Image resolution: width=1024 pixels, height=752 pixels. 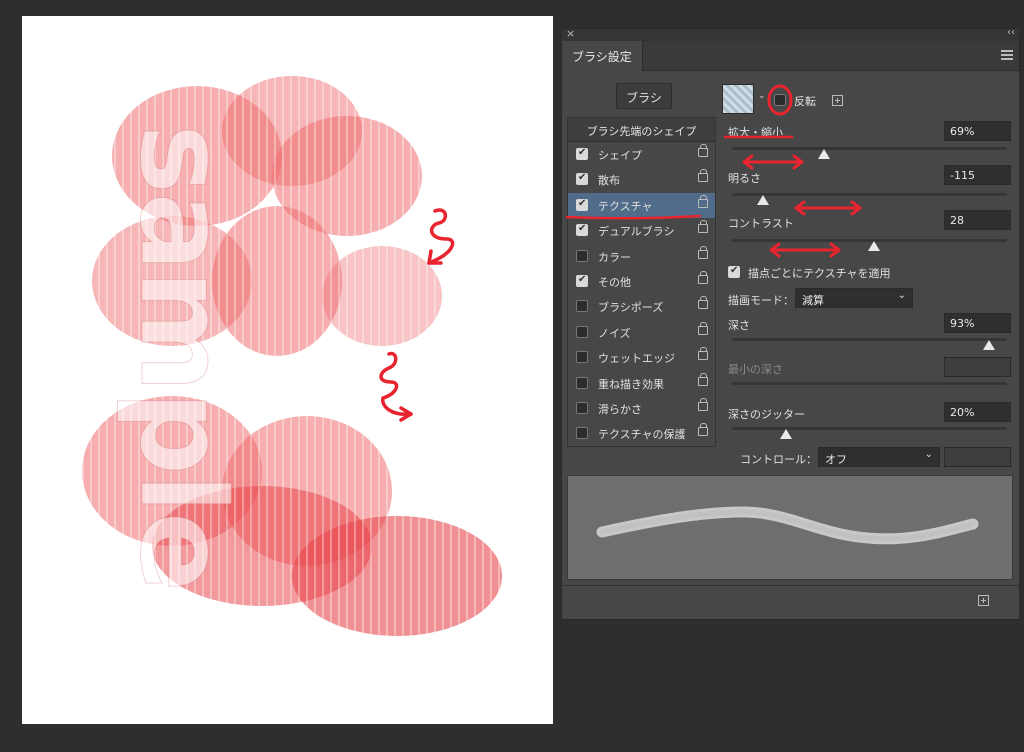 I want to click on texture-pattern-swatch, so click(x=738, y=99).